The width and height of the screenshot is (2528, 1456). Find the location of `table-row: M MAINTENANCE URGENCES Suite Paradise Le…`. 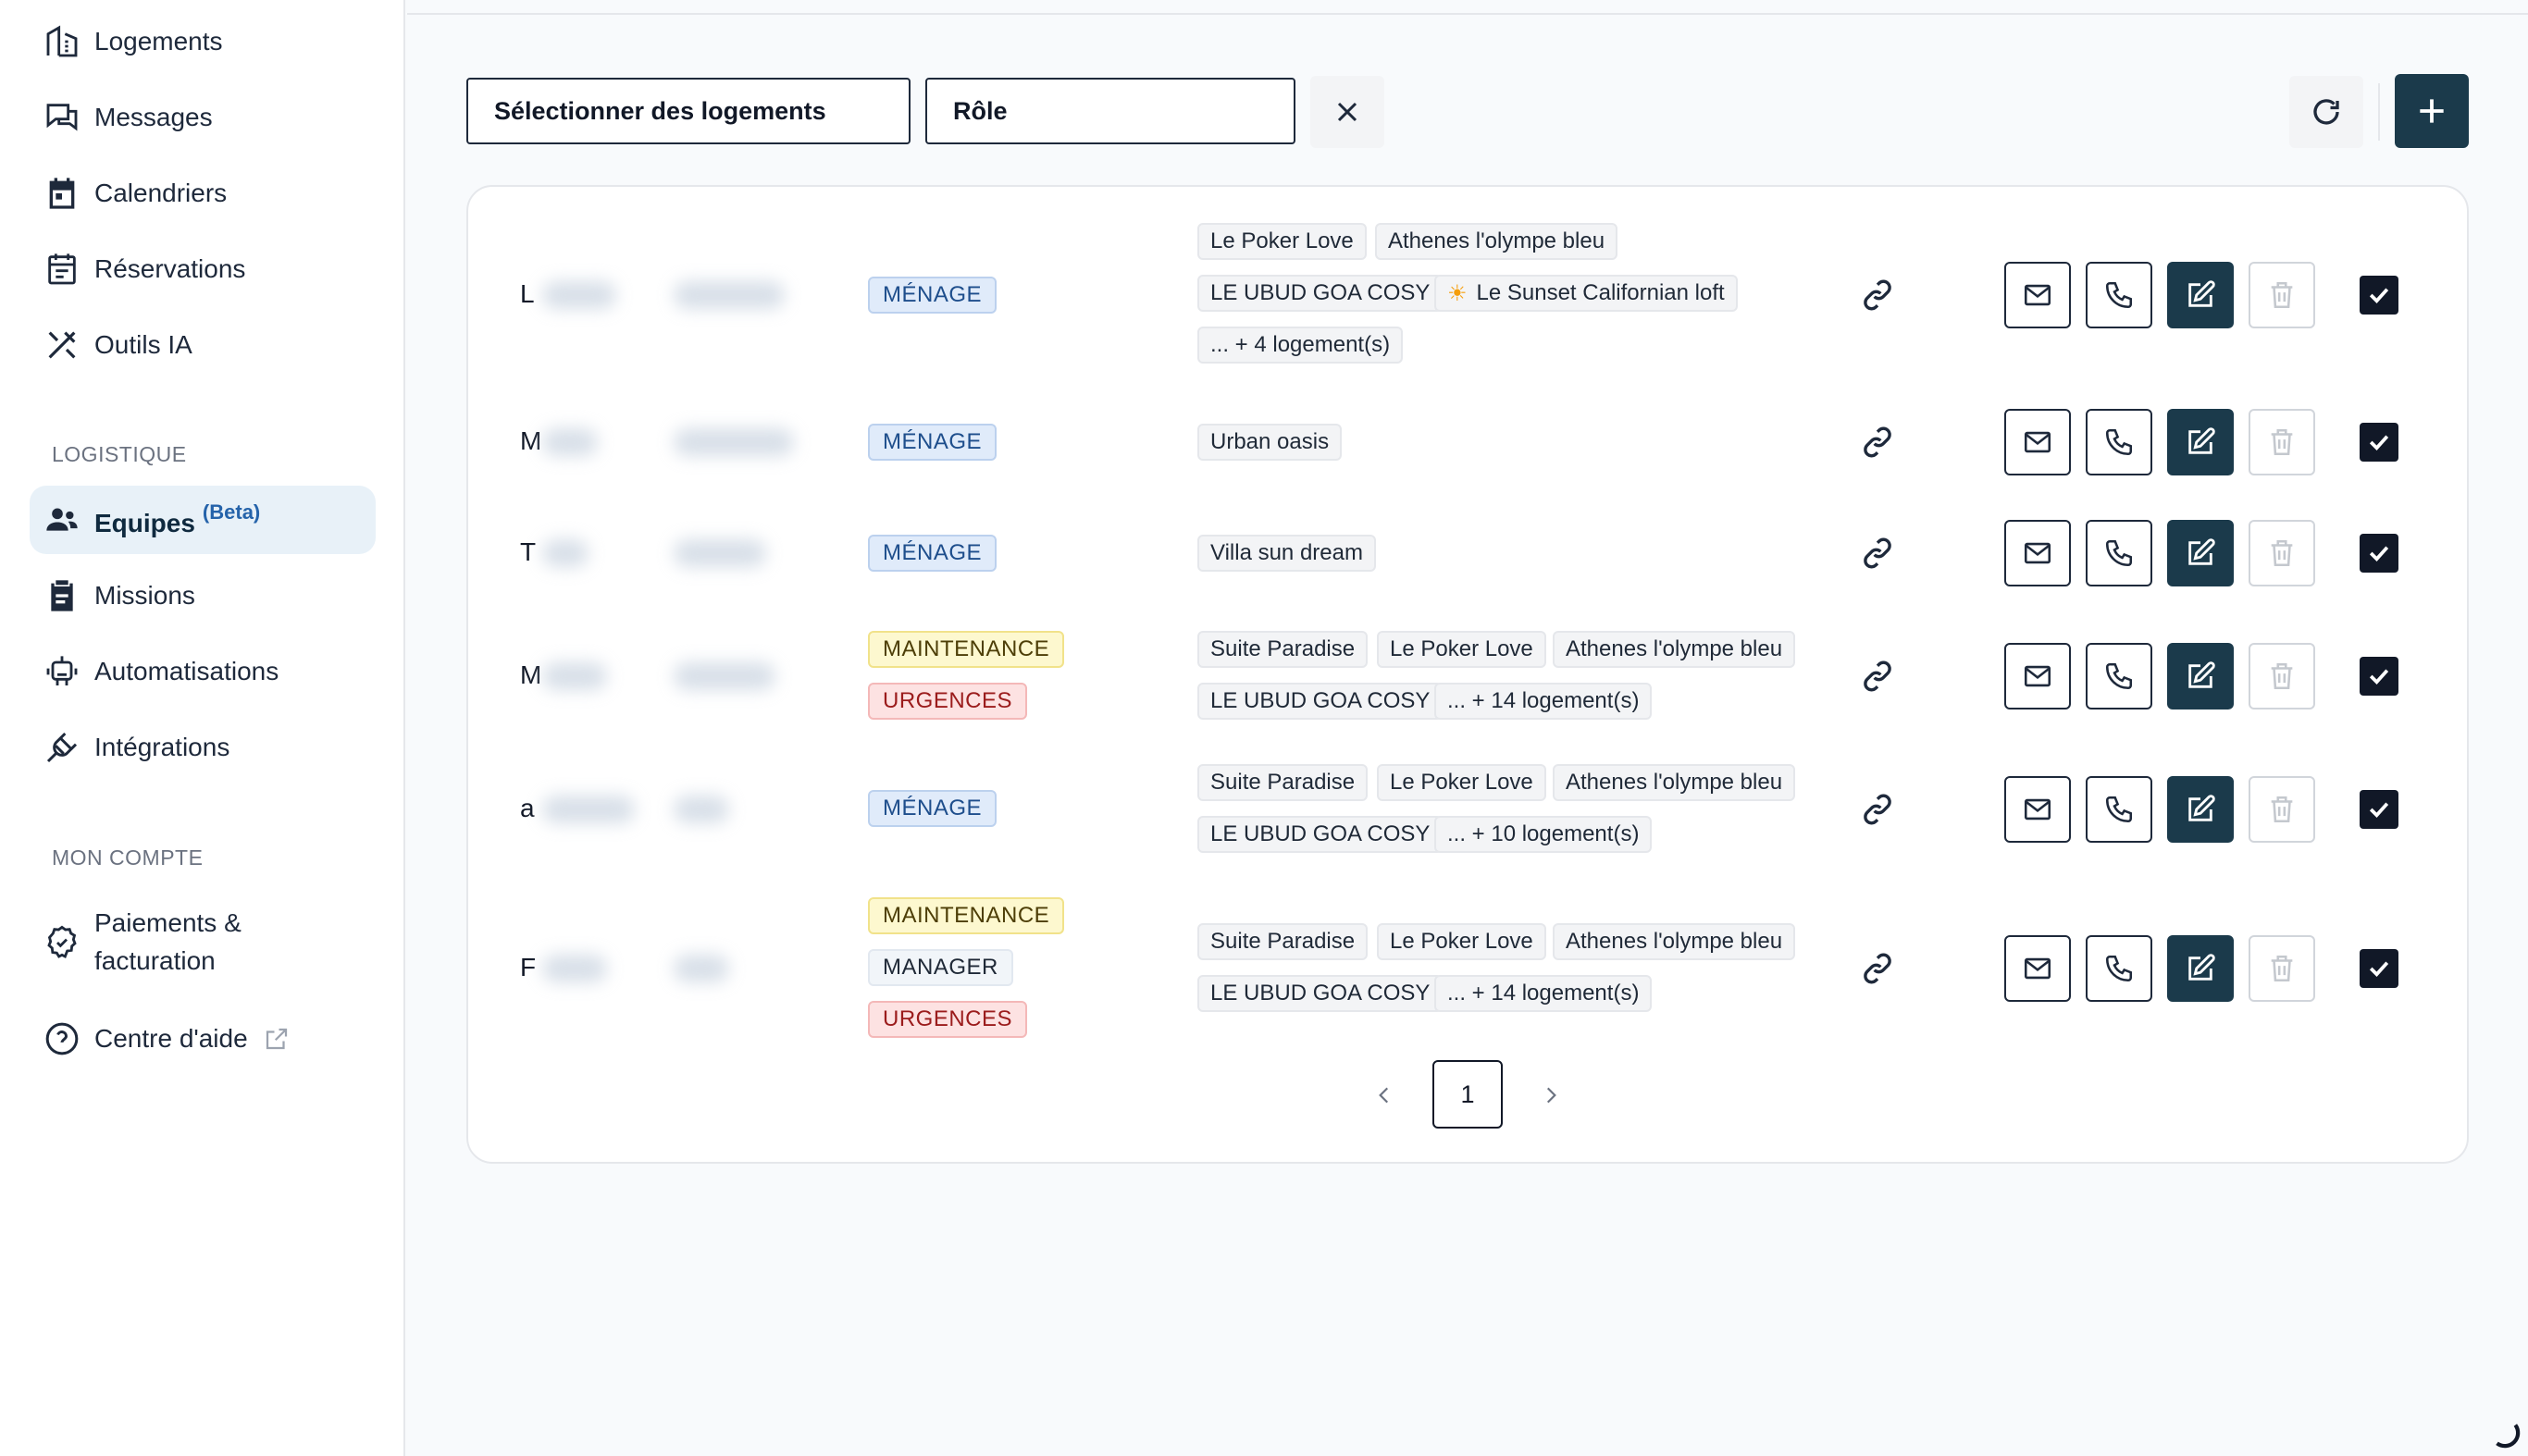

table-row: M MAINTENANCE URGENCES Suite Paradise Le… is located at coordinates (1467, 675).